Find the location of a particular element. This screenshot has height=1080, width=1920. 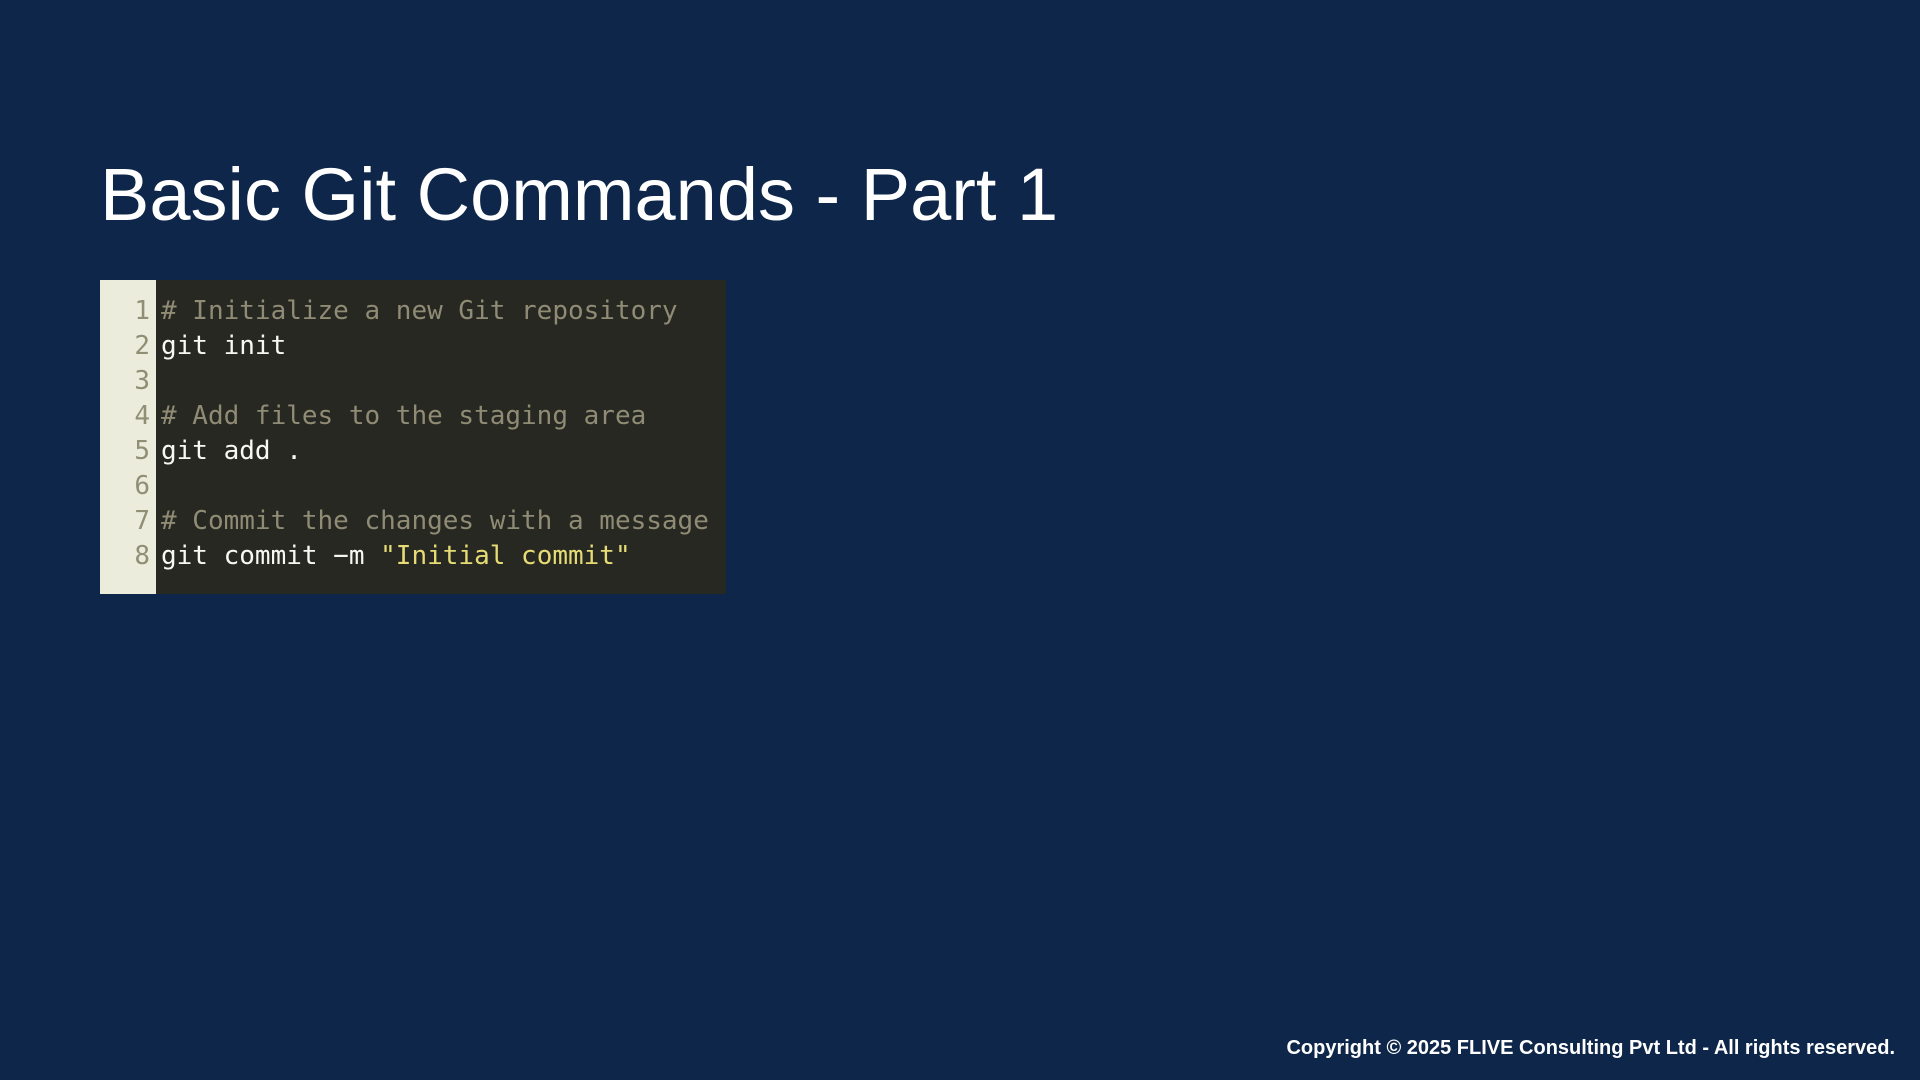

code-string: "Initial commit" is located at coordinates (505, 556).